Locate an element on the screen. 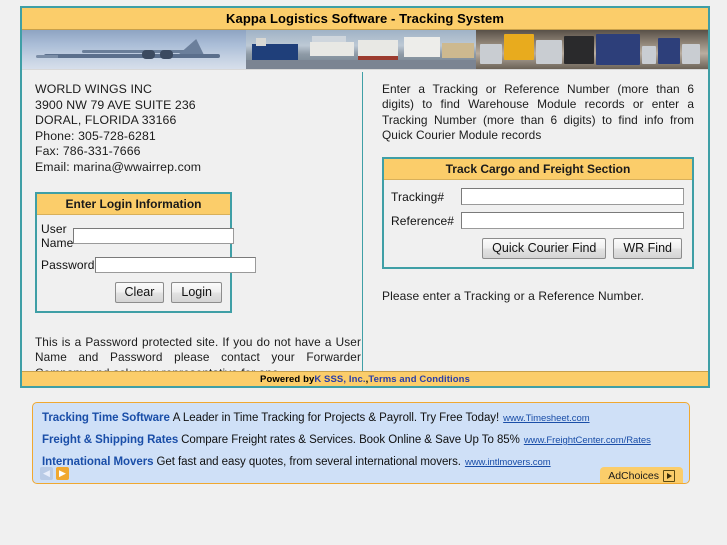 The image size is (727, 545). track-button-row: Quick Courier Find WR Find is located at coordinates (537, 249).